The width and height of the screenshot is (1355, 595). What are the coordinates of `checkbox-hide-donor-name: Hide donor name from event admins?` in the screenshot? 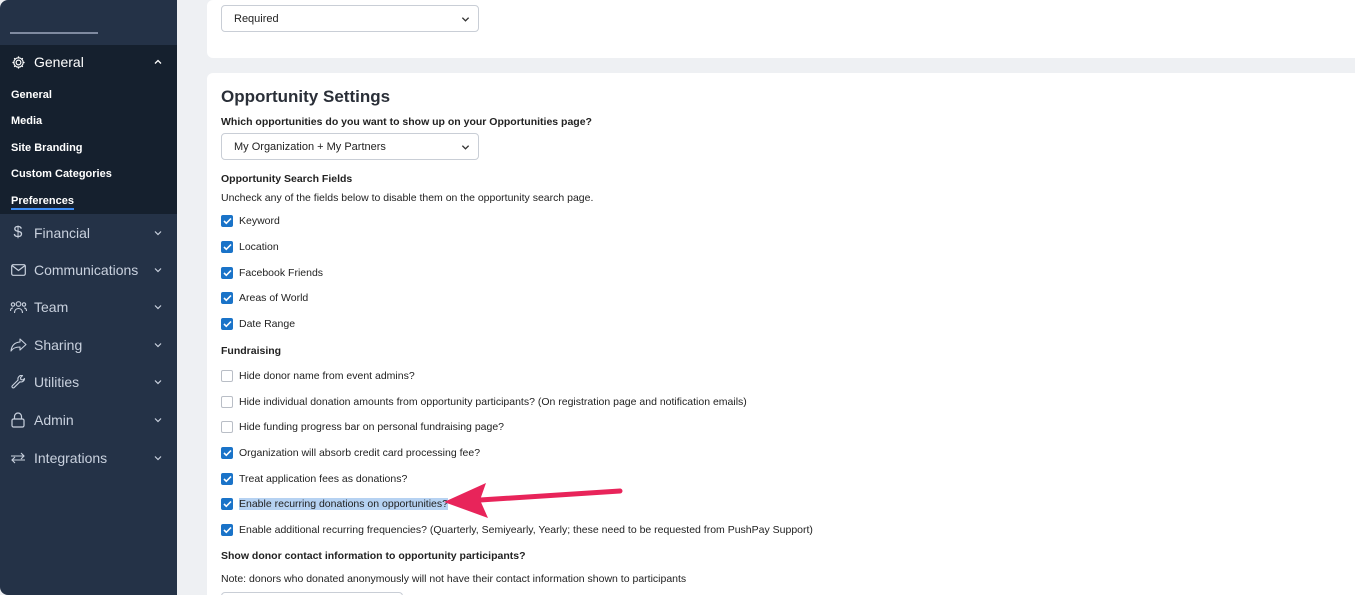 It's located at (318, 376).